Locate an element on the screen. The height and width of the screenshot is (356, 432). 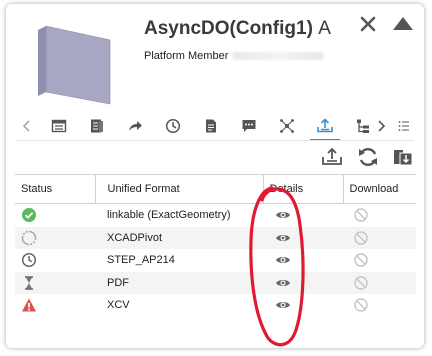
tab-bar is located at coordinates (215, 125).